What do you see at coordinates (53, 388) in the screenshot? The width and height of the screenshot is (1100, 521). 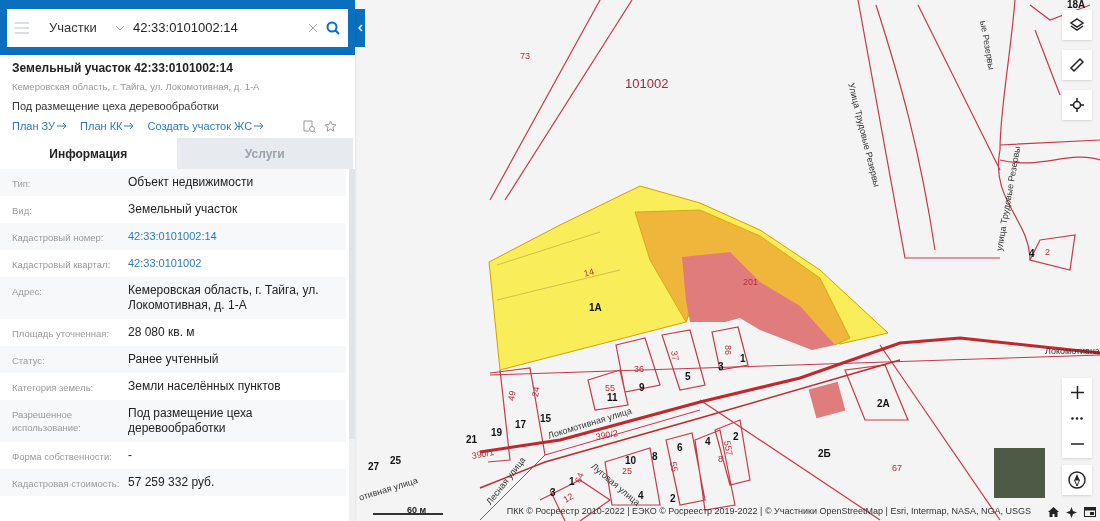 I see `field-label: Категория земель:` at bounding box center [53, 388].